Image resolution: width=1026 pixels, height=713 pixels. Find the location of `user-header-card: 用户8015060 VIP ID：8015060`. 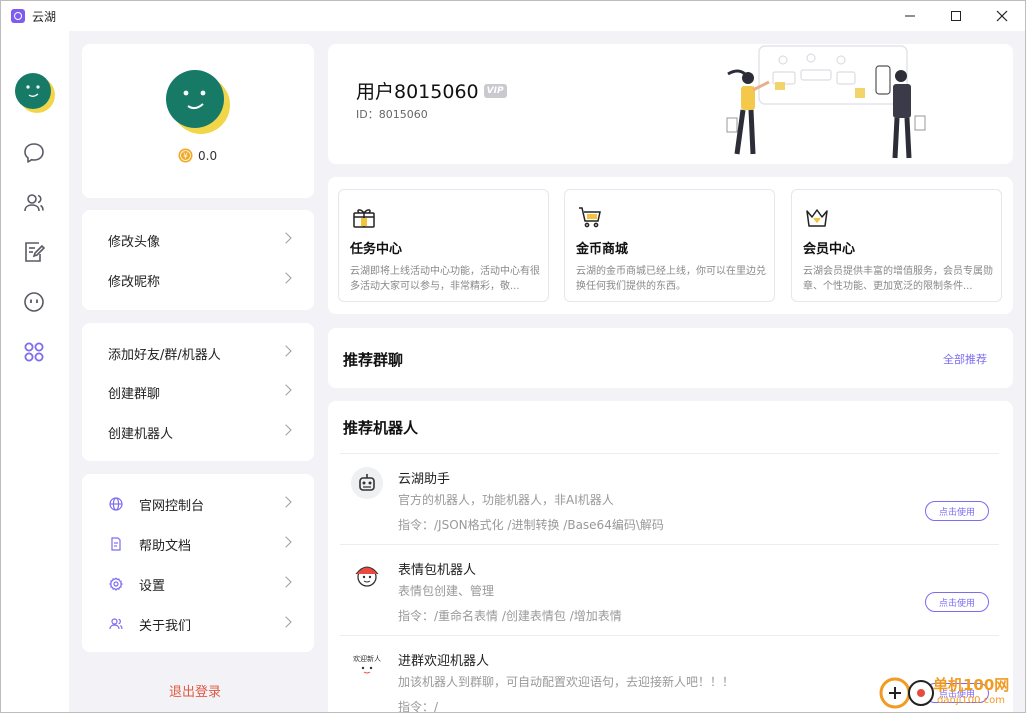

user-header-card: 用户8015060 VIP ID：8015060 is located at coordinates (670, 104).